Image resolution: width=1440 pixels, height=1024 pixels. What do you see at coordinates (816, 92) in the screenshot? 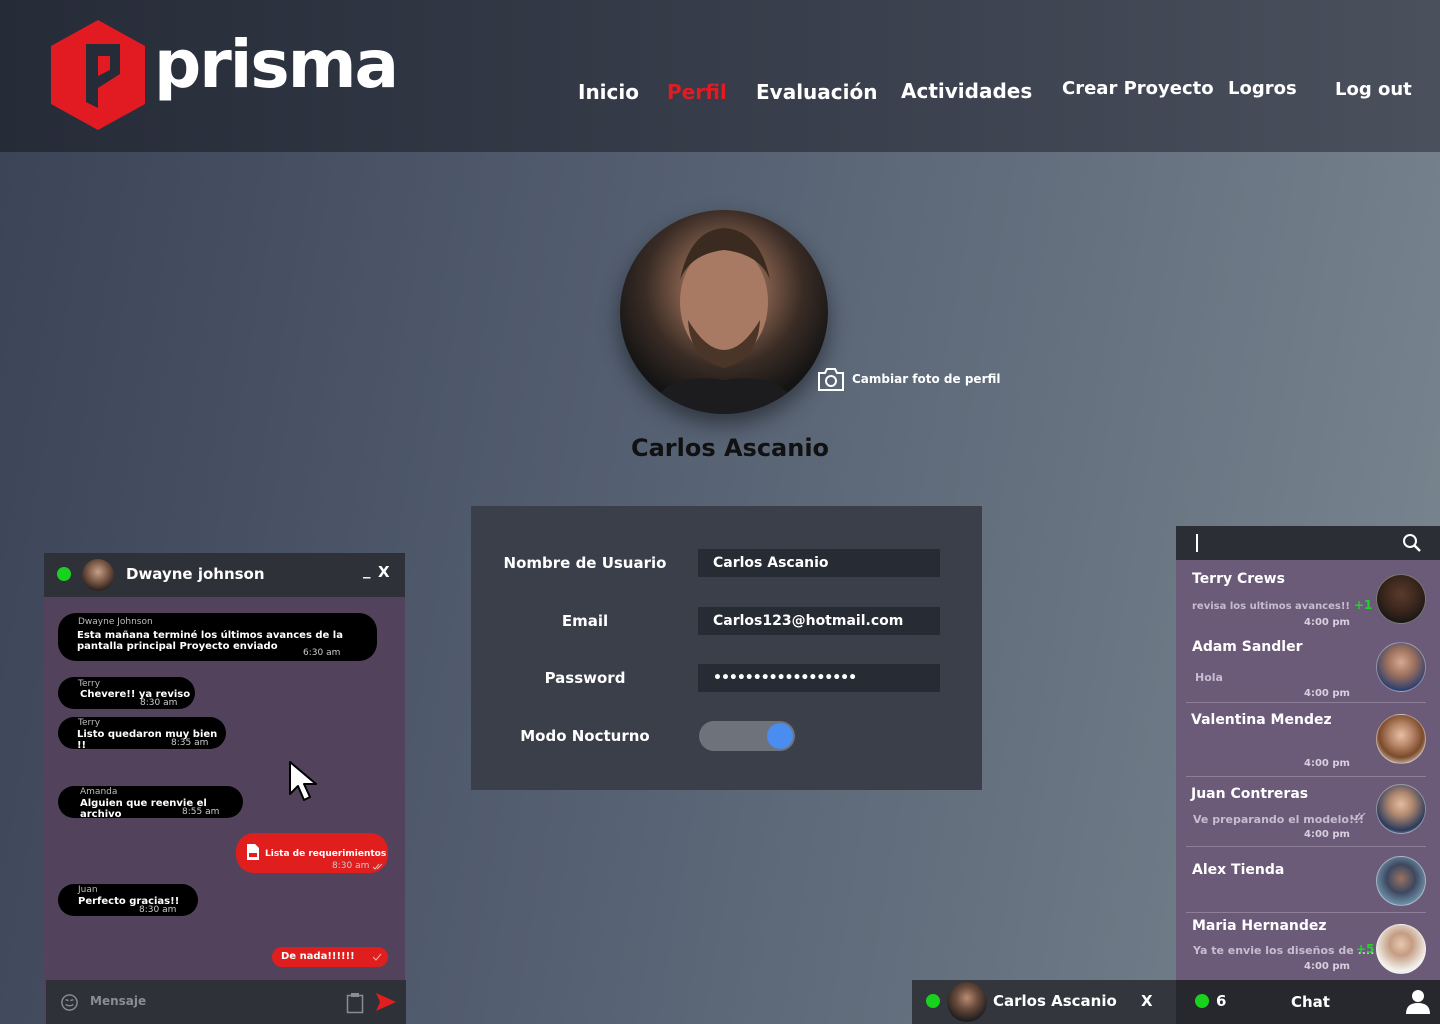
I see `nav-evaluacion: Evaluación` at bounding box center [816, 92].